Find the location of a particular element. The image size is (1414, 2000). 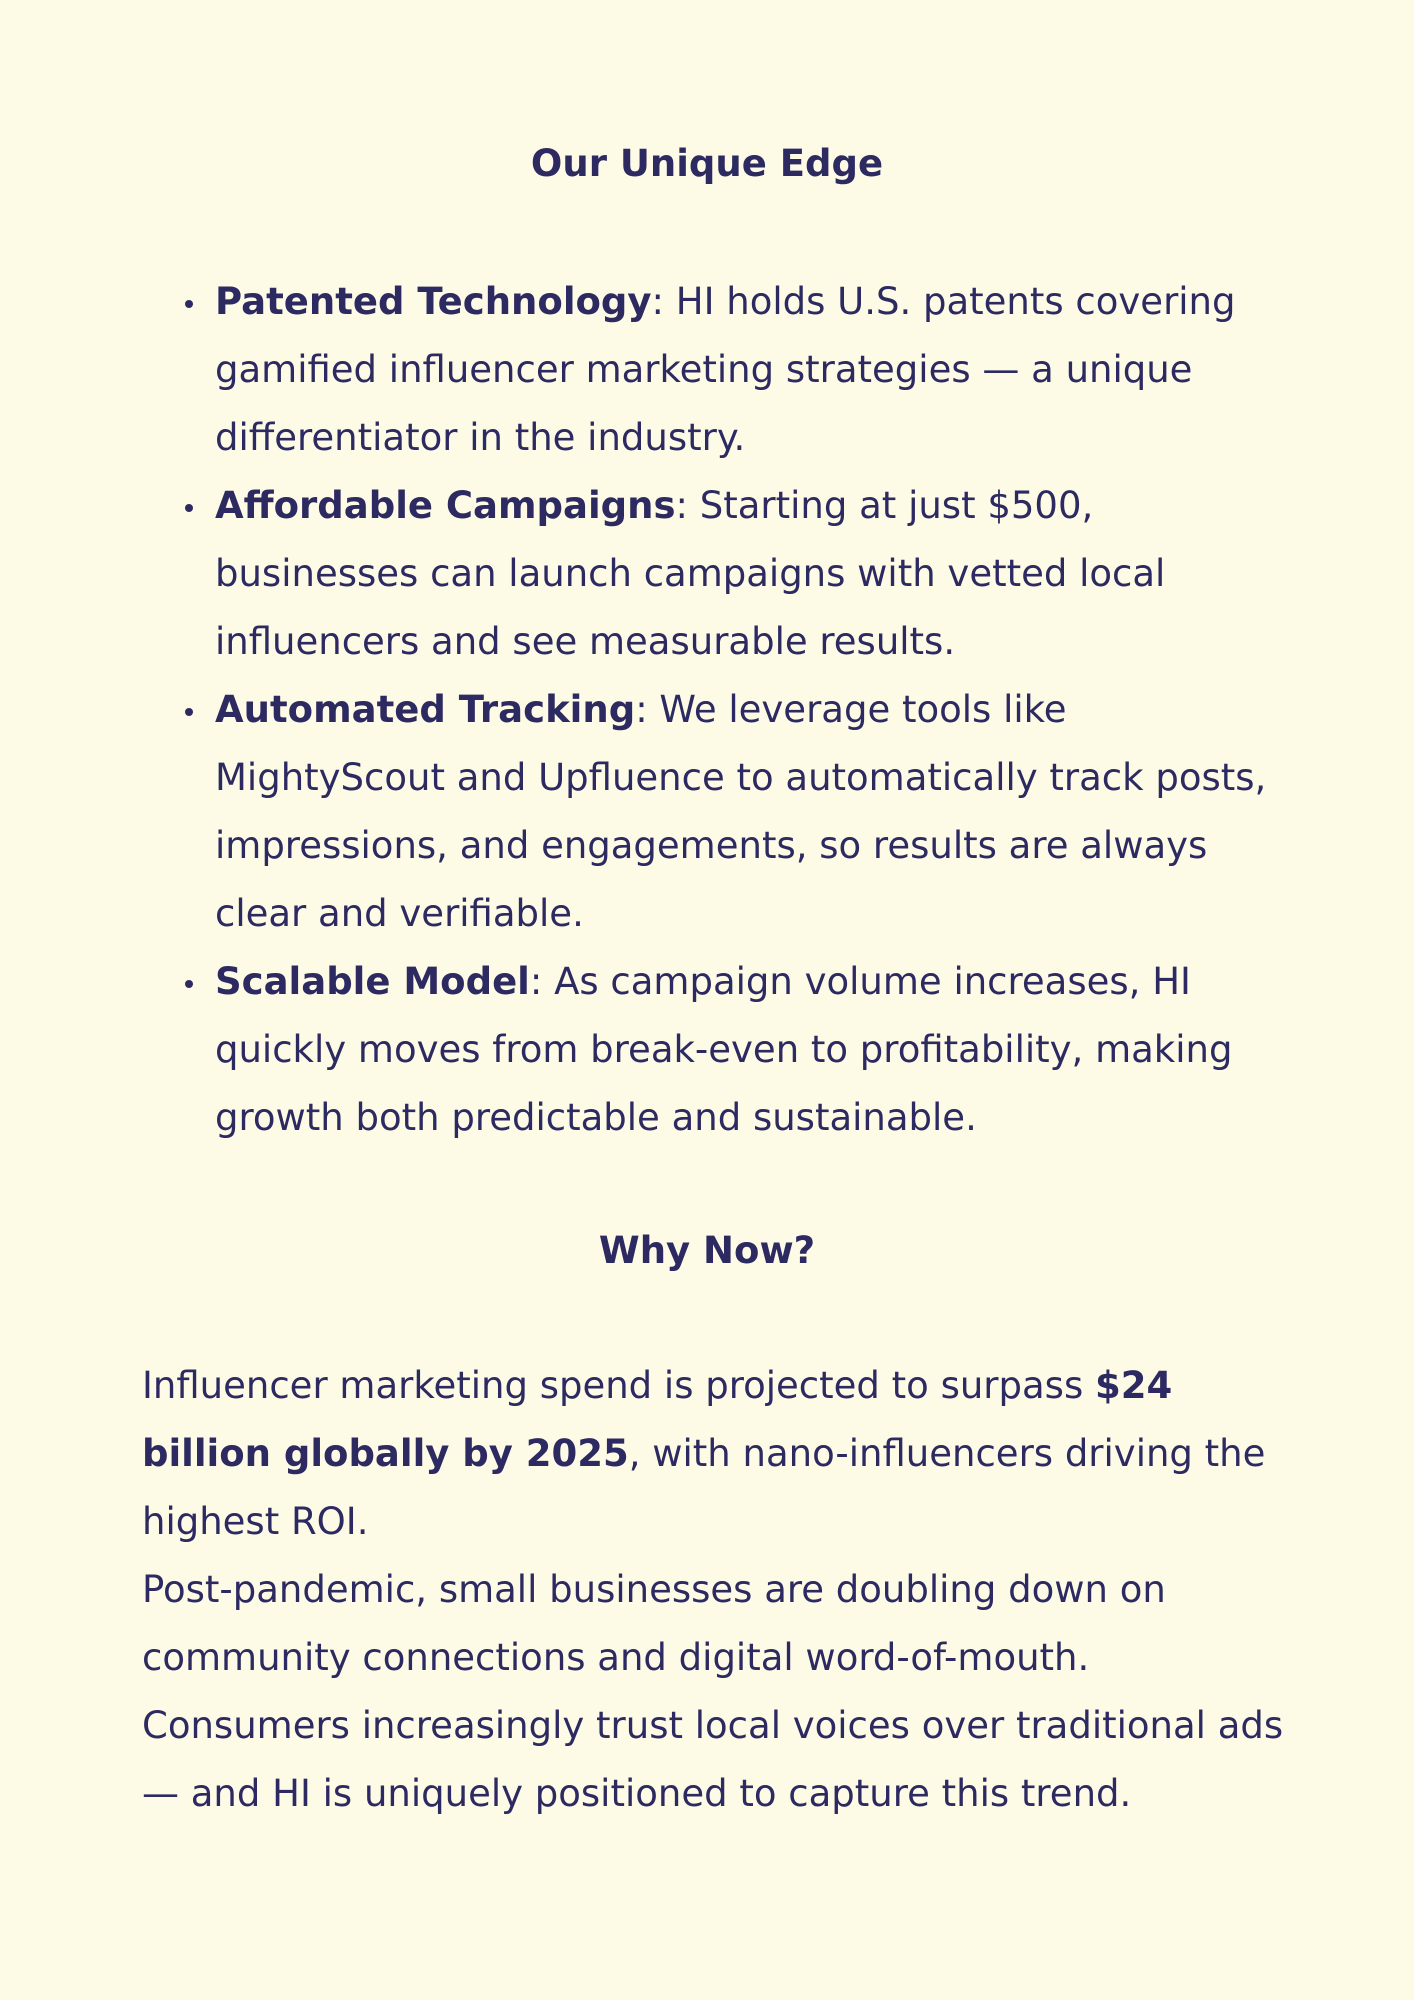

item-term: Patented Technology is located at coordinates (433, 301).